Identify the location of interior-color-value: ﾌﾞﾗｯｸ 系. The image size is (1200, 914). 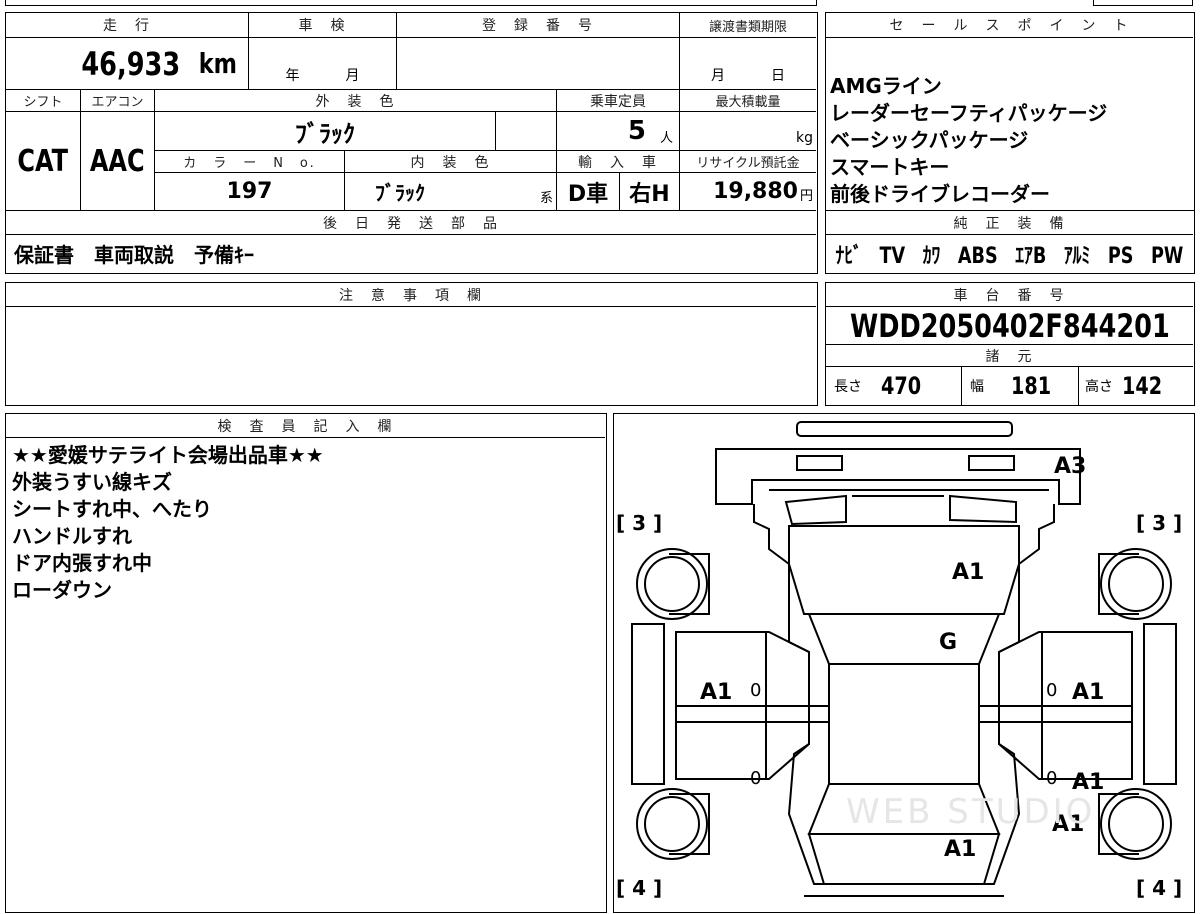
(451, 192).